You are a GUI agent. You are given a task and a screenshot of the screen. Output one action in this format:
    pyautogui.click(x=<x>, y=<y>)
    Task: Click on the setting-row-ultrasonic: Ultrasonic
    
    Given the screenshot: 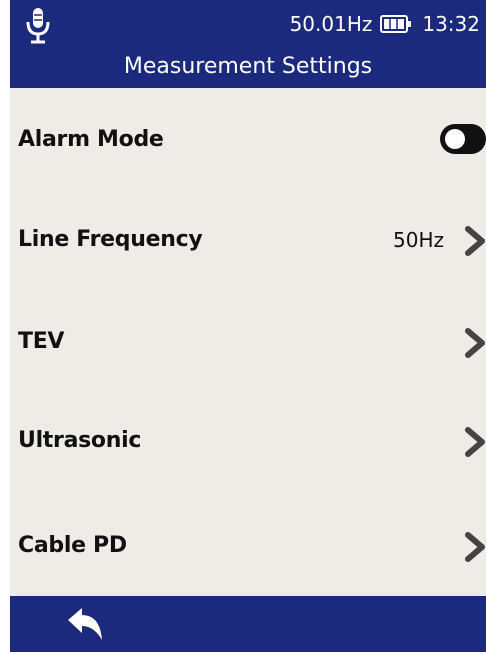 What is the action you would take?
    pyautogui.click(x=248, y=441)
    